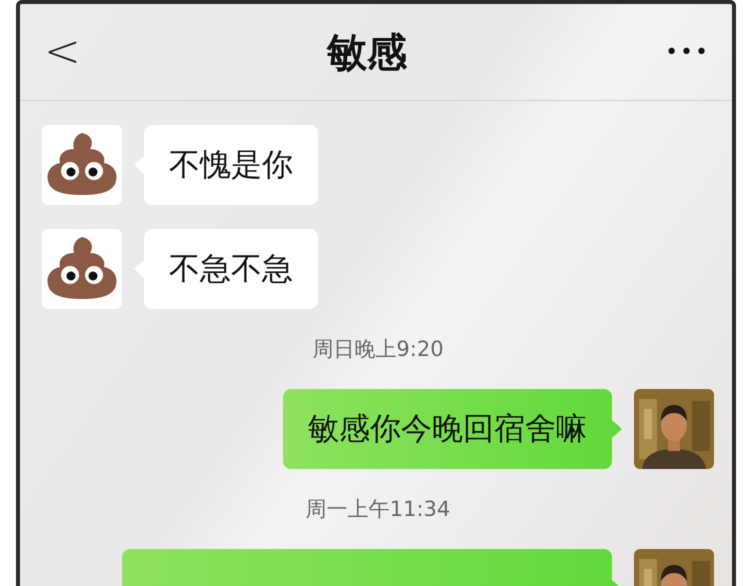  What do you see at coordinates (367, 53) in the screenshot?
I see `chat-title: 敏感` at bounding box center [367, 53].